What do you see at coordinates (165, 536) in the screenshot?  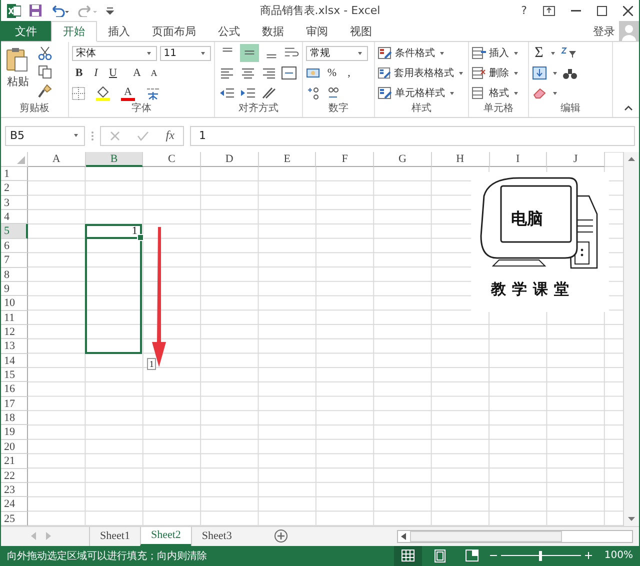 I see `sheet-tab: Sheet2` at bounding box center [165, 536].